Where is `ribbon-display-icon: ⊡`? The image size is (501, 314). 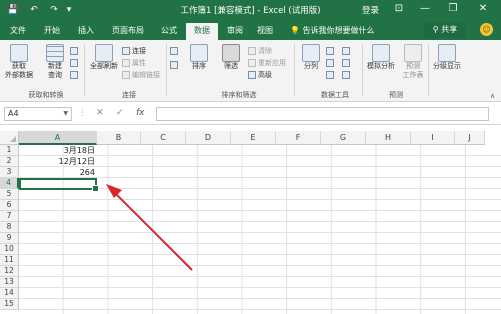 ribbon-display-icon: ⊡ is located at coordinates (399, 9).